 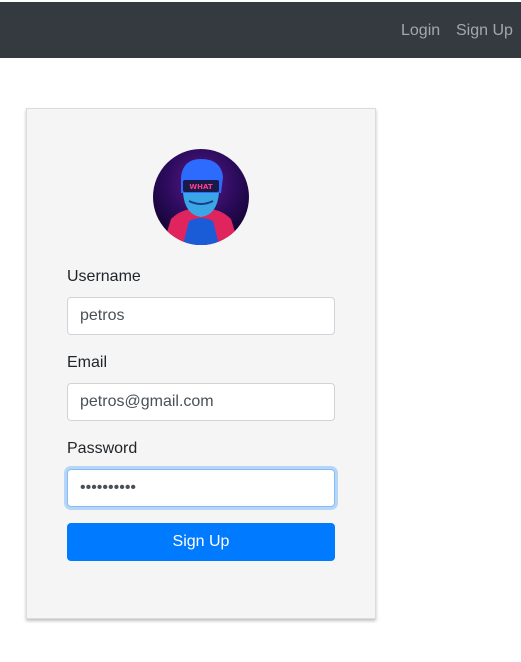 What do you see at coordinates (201, 542) in the screenshot?
I see `signup-submit-button: Sign Up` at bounding box center [201, 542].